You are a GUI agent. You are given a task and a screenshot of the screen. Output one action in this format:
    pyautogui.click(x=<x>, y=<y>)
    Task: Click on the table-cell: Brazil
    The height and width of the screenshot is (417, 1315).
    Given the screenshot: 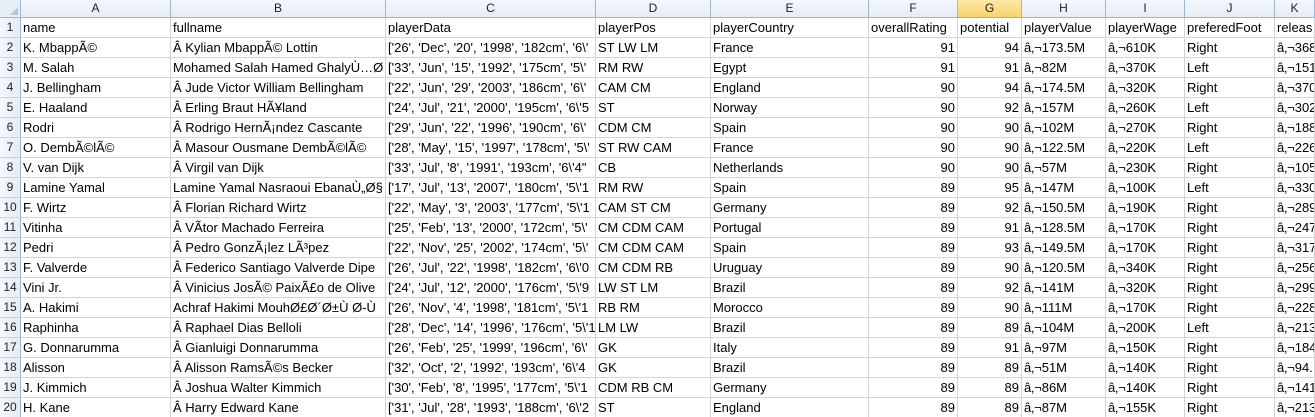 What is the action you would take?
    pyautogui.click(x=790, y=288)
    